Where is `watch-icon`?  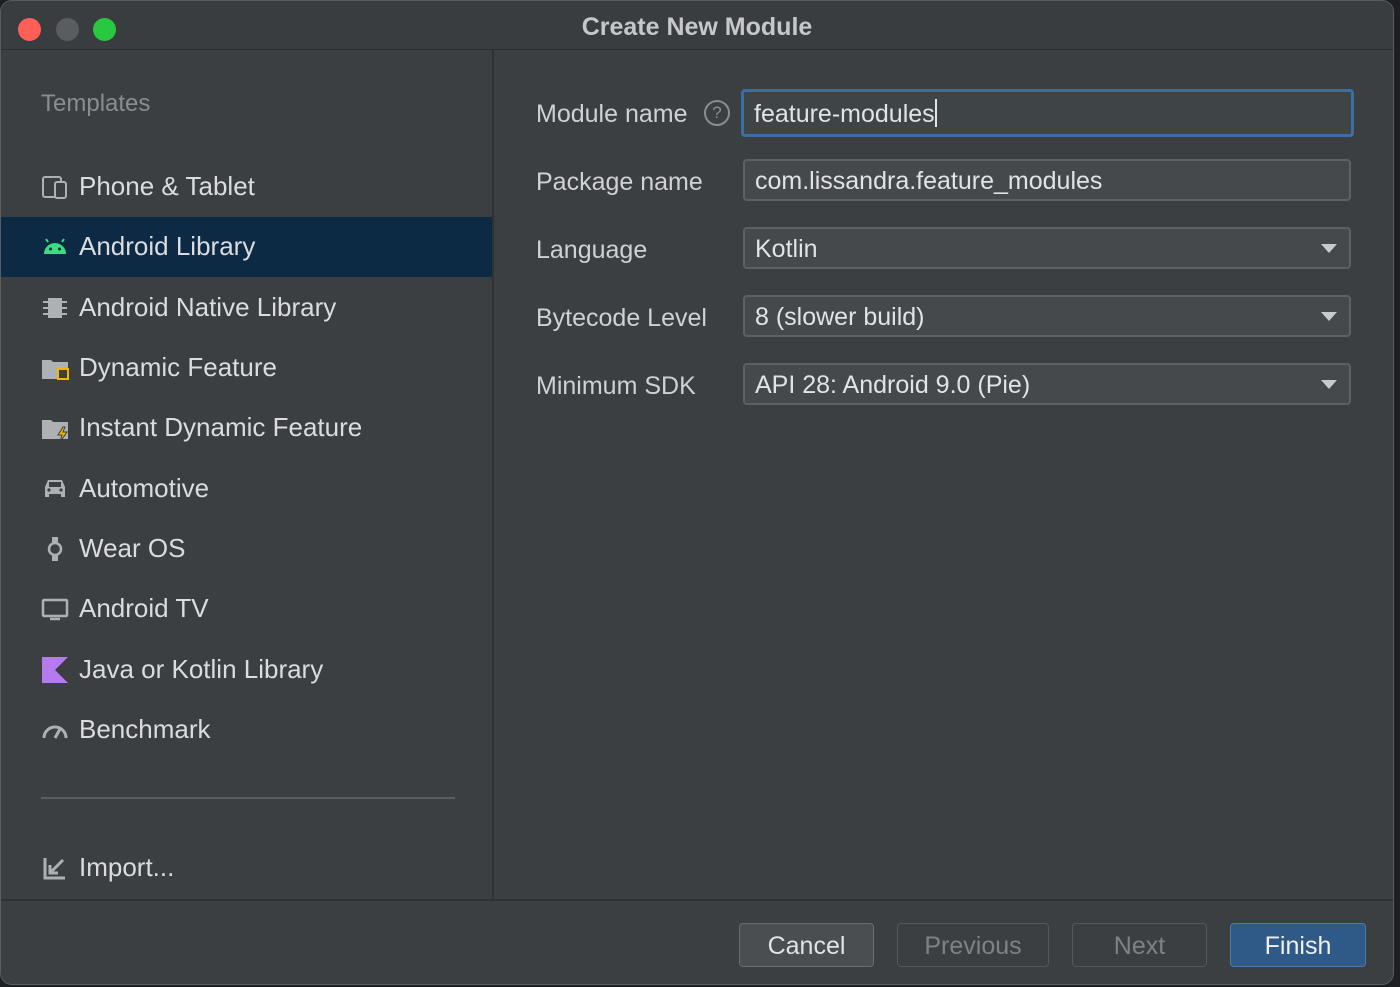 watch-icon is located at coordinates (55, 549).